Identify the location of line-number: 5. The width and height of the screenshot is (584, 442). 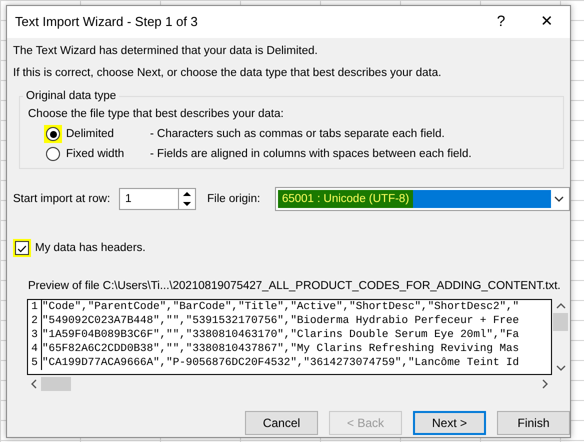
(35, 363).